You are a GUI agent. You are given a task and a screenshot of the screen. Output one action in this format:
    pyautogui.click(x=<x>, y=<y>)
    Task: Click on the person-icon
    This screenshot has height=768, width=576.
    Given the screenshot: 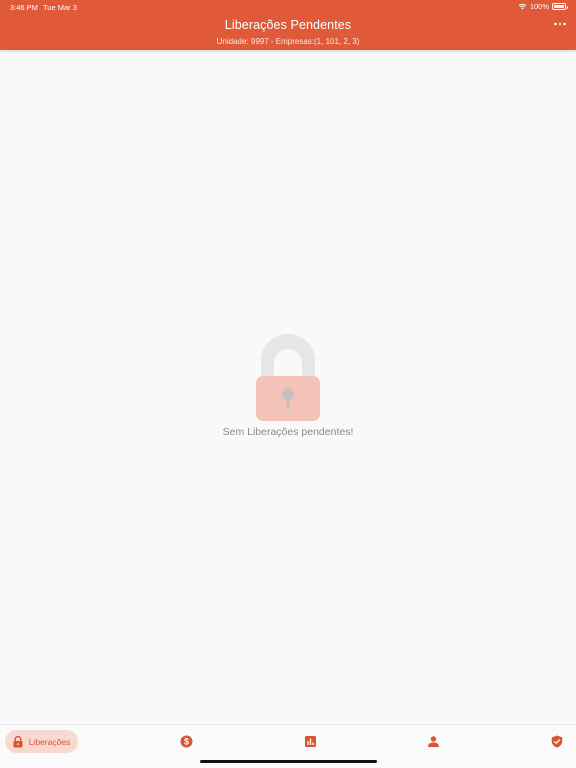 What is the action you would take?
    pyautogui.click(x=433, y=741)
    